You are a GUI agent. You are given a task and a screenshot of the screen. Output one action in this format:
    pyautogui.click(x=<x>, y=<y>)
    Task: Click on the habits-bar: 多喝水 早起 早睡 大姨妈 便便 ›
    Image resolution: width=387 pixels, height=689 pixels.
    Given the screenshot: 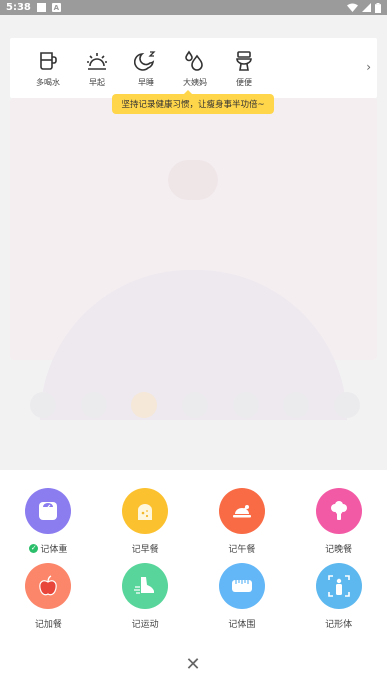 What is the action you would take?
    pyautogui.click(x=193, y=68)
    